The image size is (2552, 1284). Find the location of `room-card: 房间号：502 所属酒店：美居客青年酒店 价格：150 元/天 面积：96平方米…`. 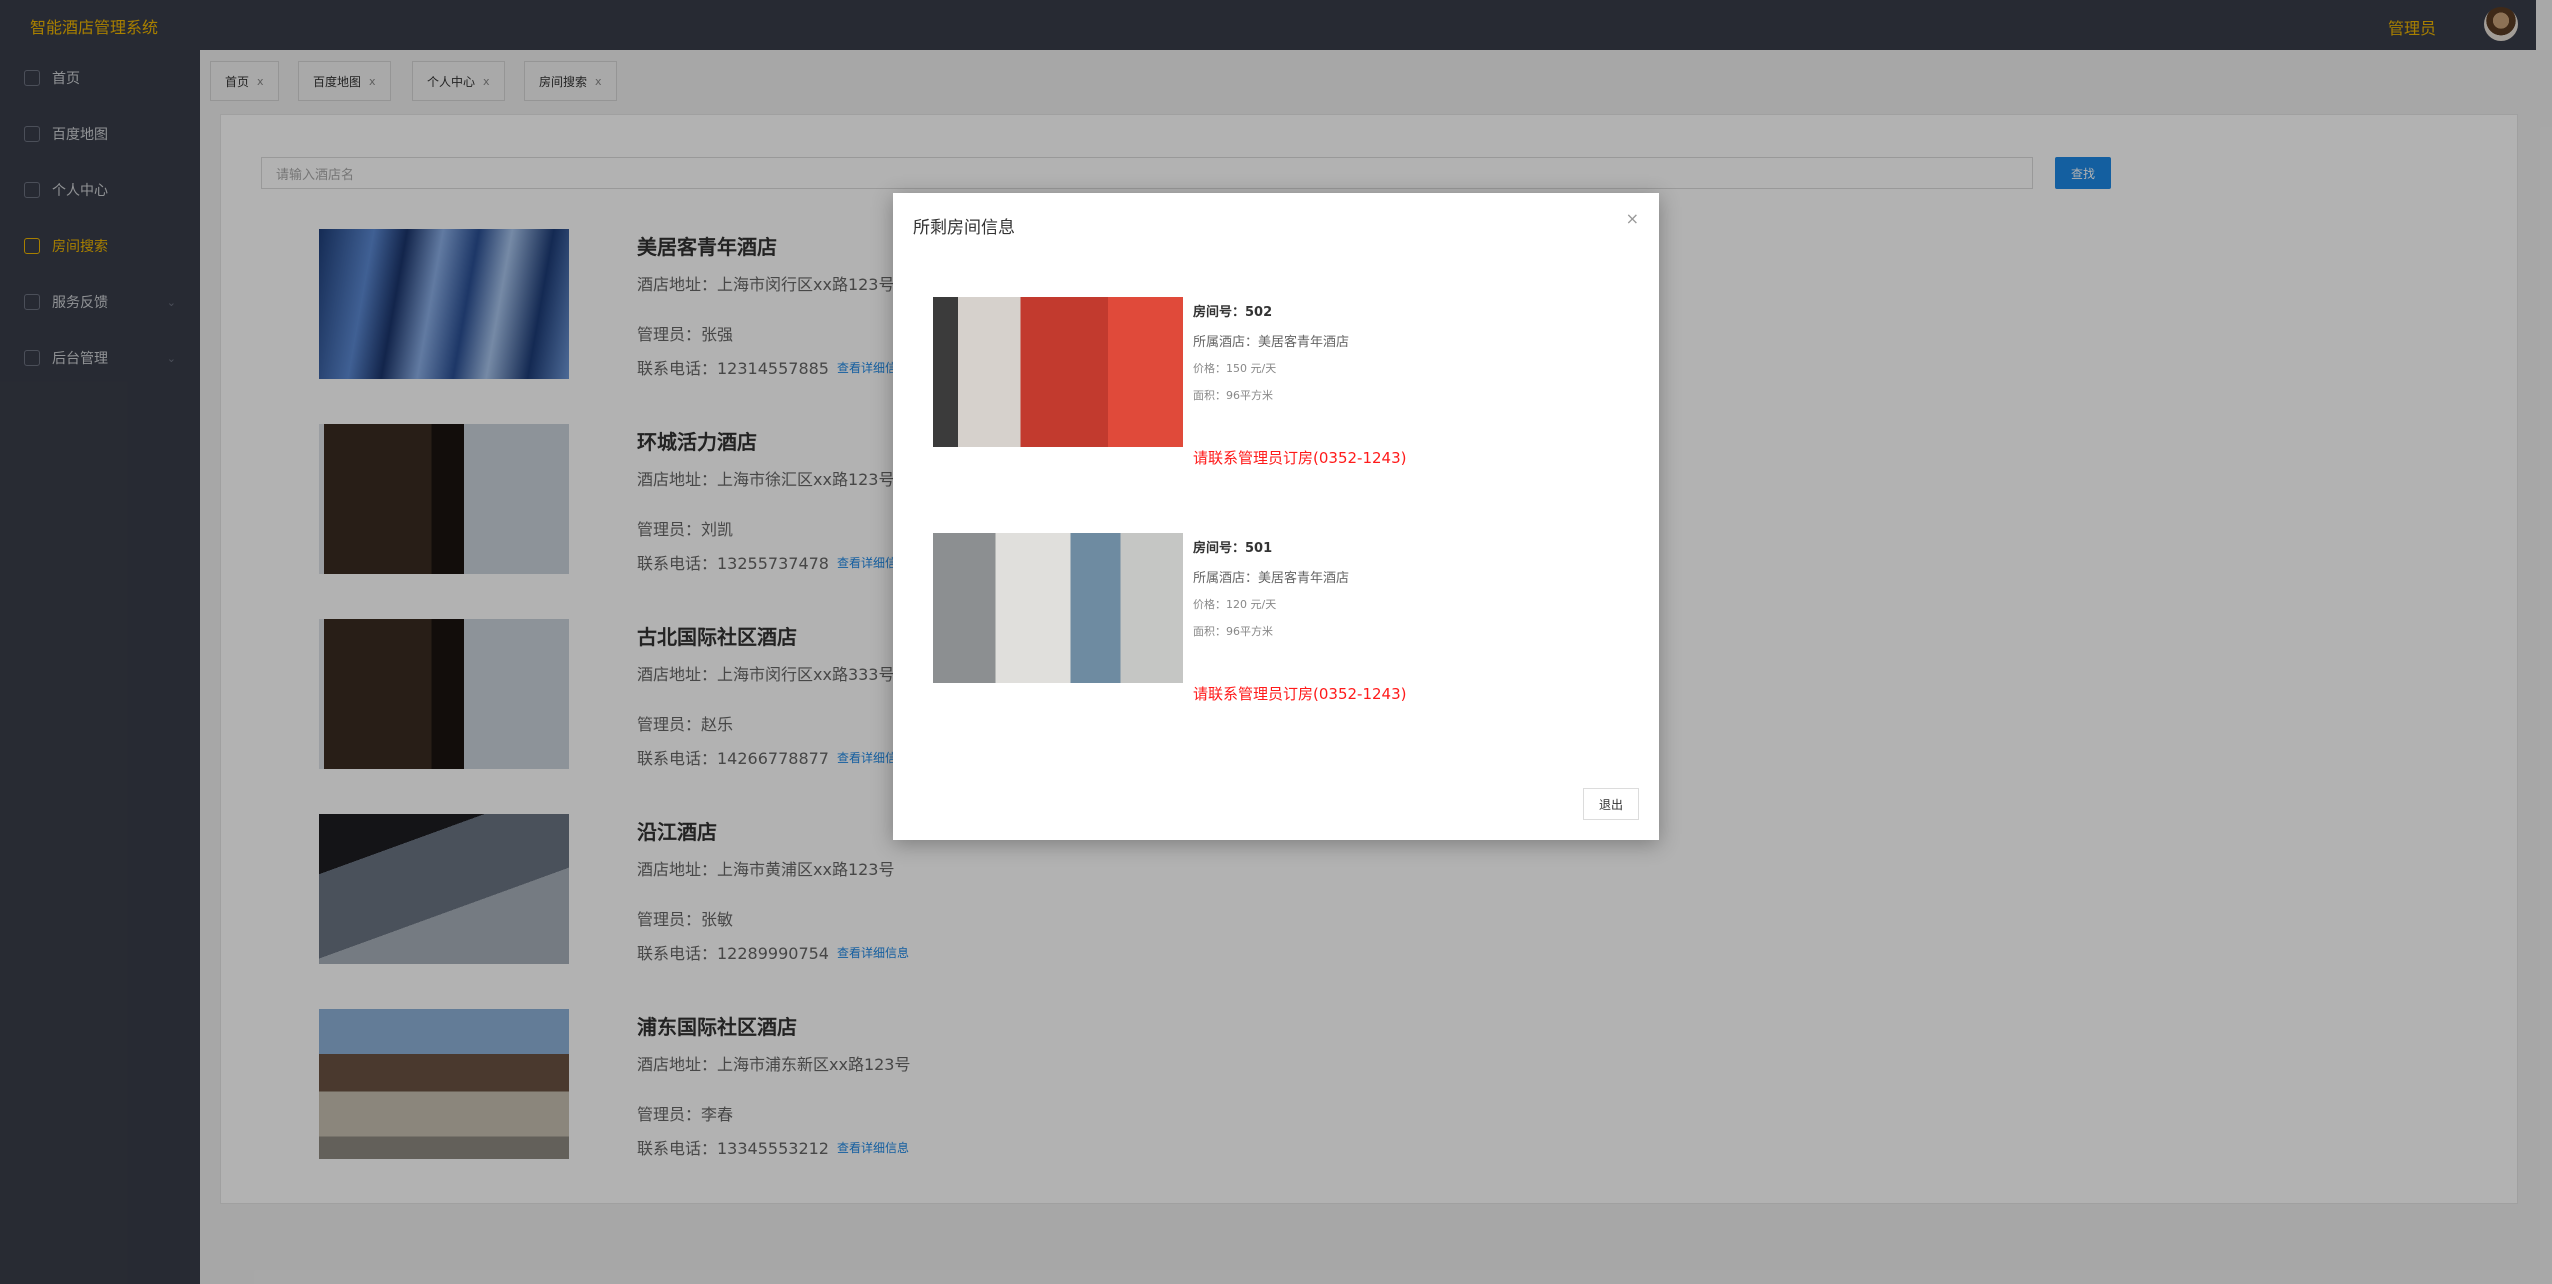

room-card: 房间号：502 所属酒店：美居客青年酒店 价格：150 元/天 面积：96平方米… is located at coordinates (1283, 382).